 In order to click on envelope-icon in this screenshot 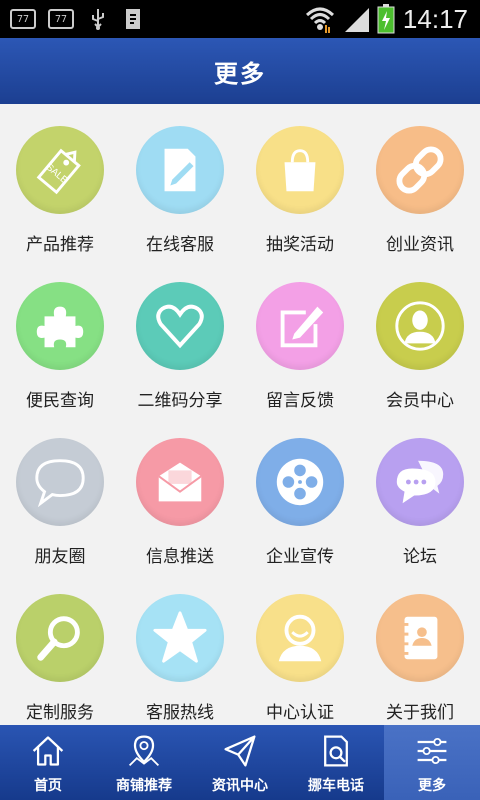, I will do `click(180, 482)`.